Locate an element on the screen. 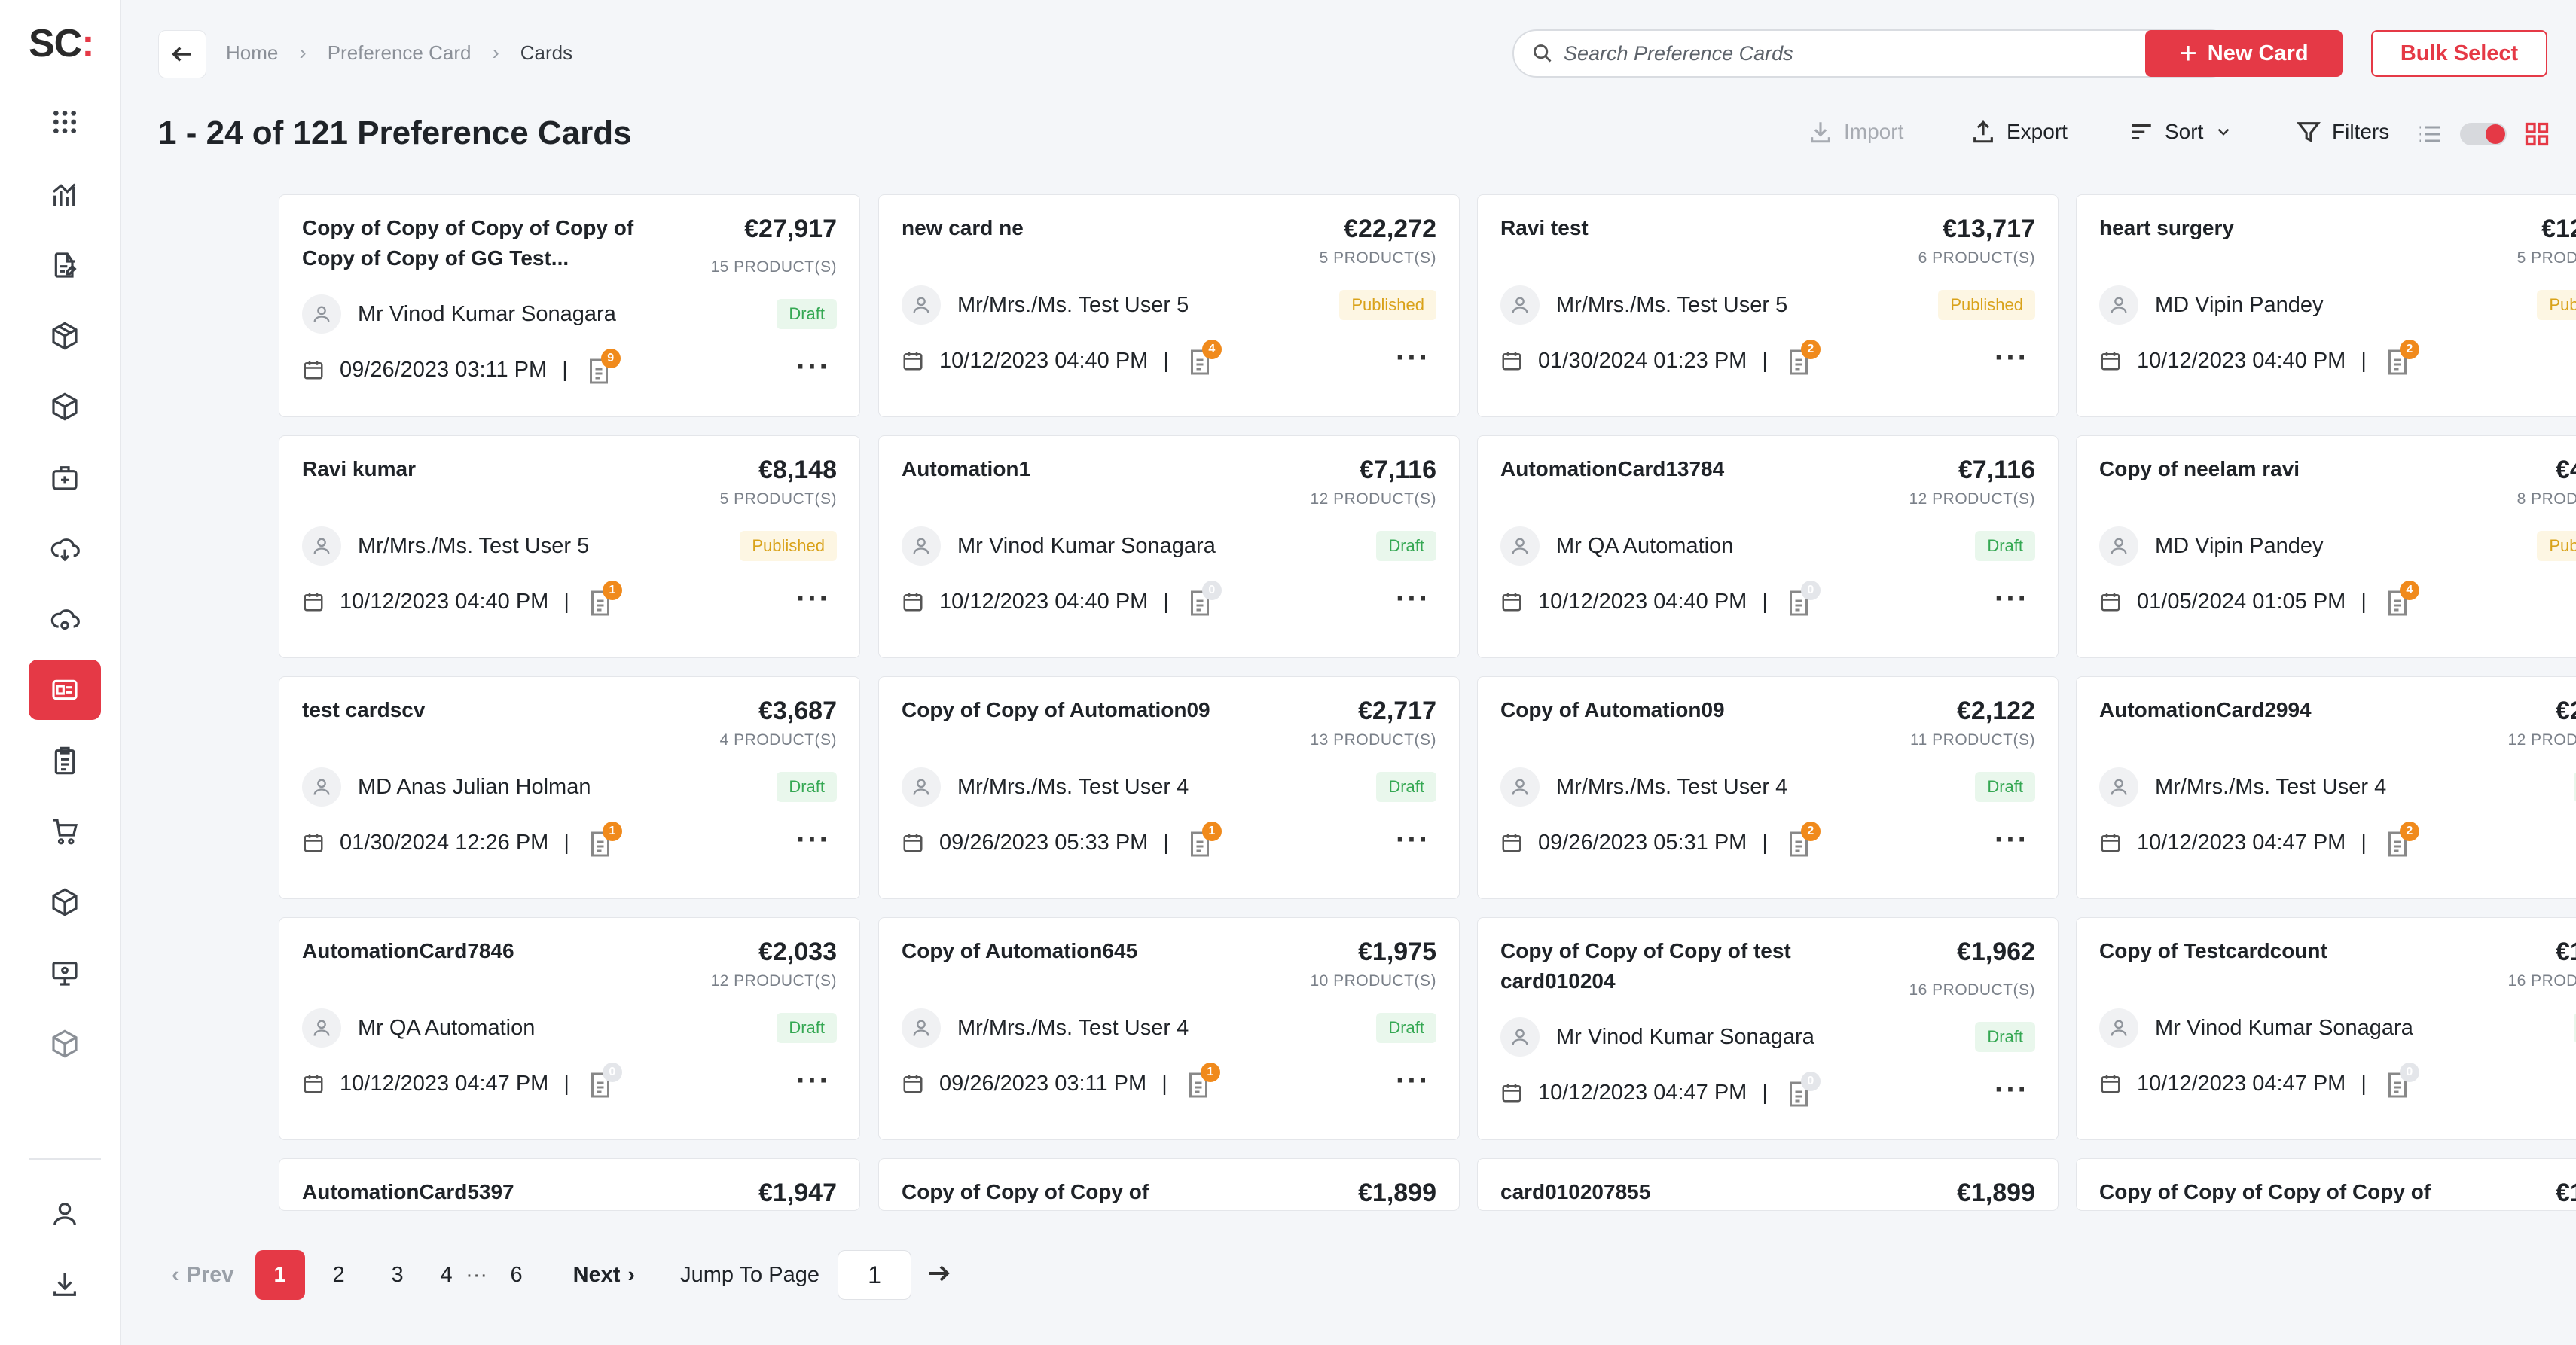 This screenshot has height=1345, width=2576. bulk-select-button: Bulk Select is located at coordinates (2459, 53).